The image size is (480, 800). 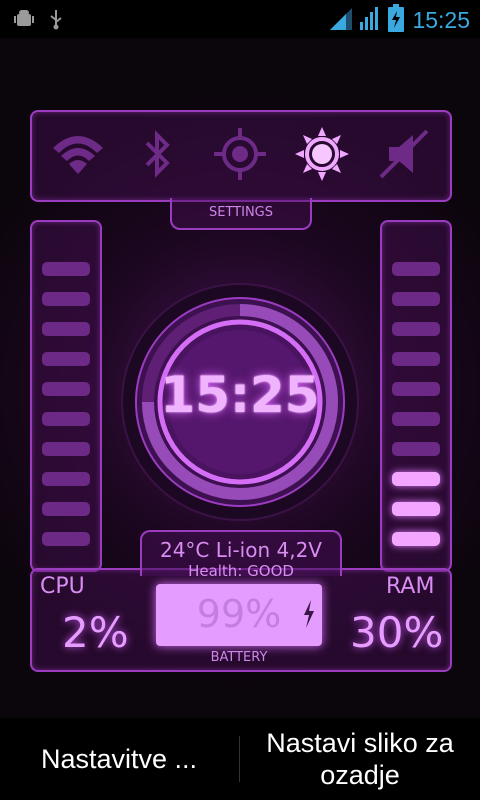 I want to click on wifi-icon, so click(x=78, y=156).